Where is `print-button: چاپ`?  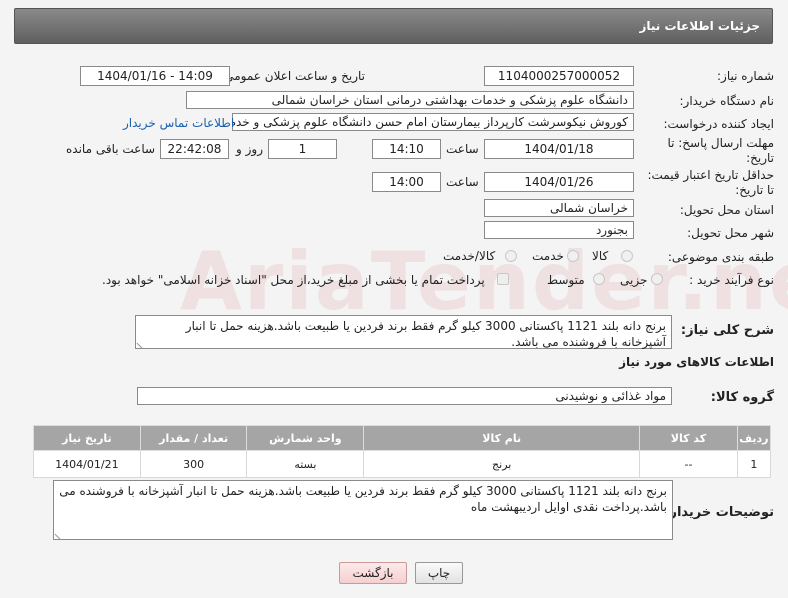 print-button: چاپ is located at coordinates (439, 573).